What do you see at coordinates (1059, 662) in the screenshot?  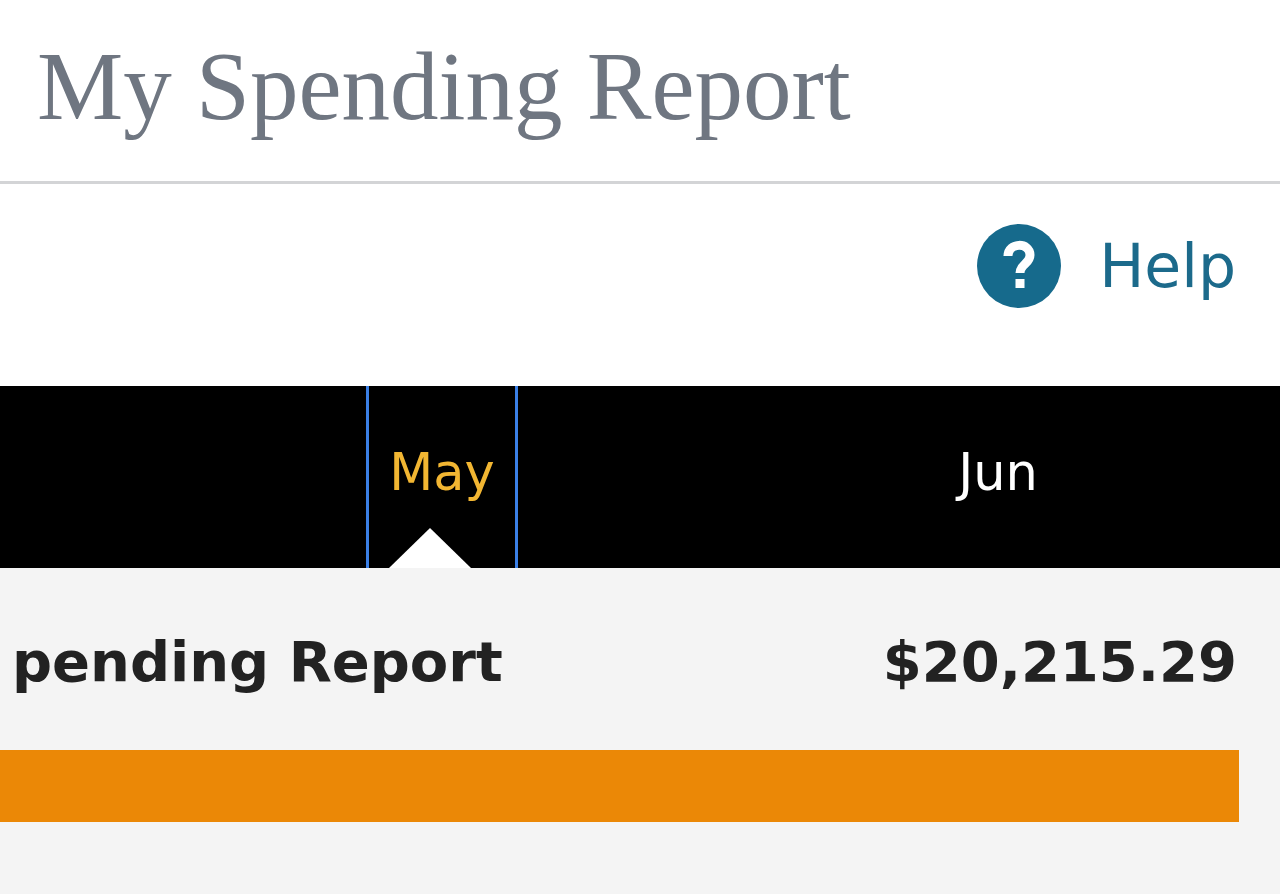 I see `total-amount: $20,215.29` at bounding box center [1059, 662].